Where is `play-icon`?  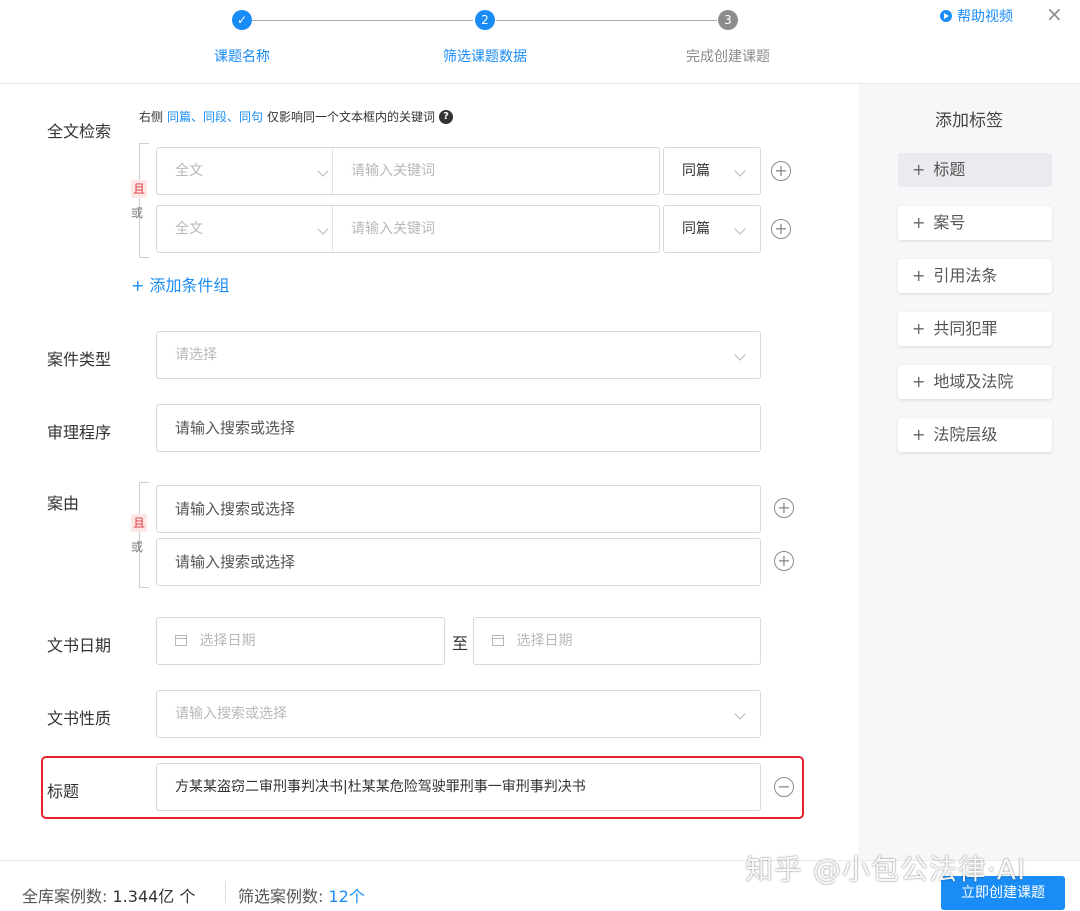 play-icon is located at coordinates (946, 16).